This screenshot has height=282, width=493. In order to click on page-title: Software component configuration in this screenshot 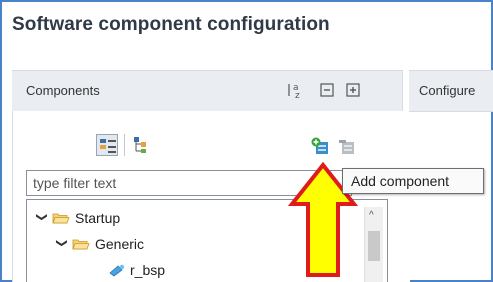, I will do `click(171, 24)`.